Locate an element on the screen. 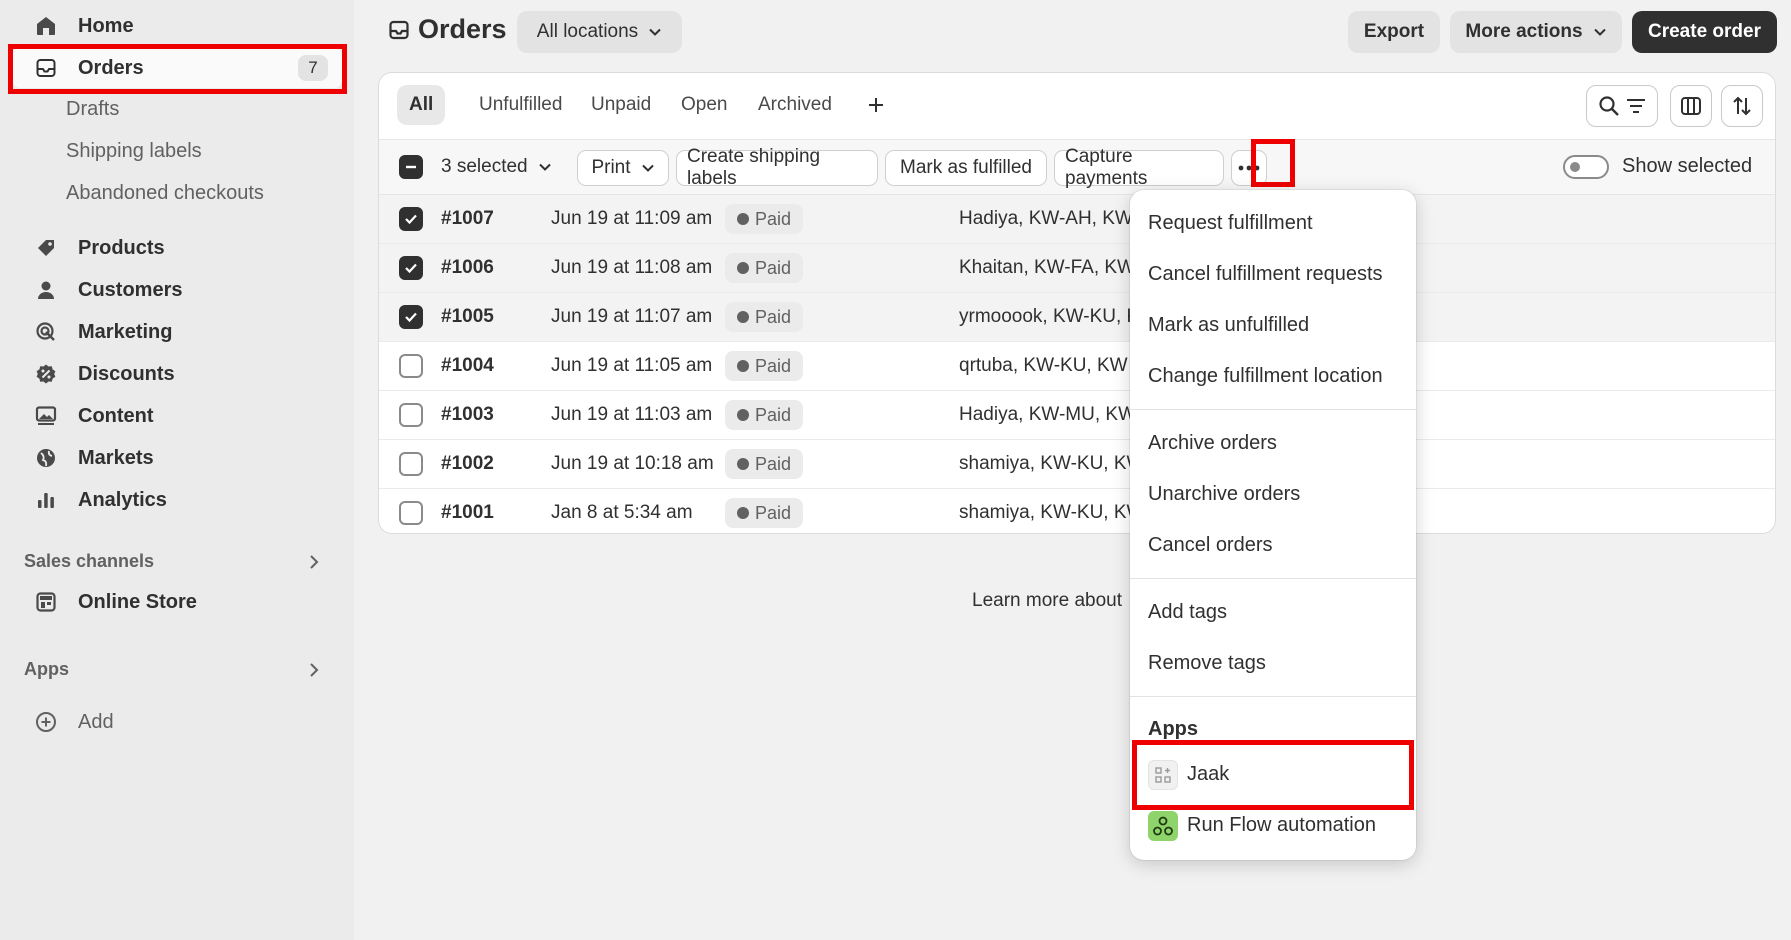 The width and height of the screenshot is (1791, 940). payment-status-badge: Paid is located at coordinates (764, 219).